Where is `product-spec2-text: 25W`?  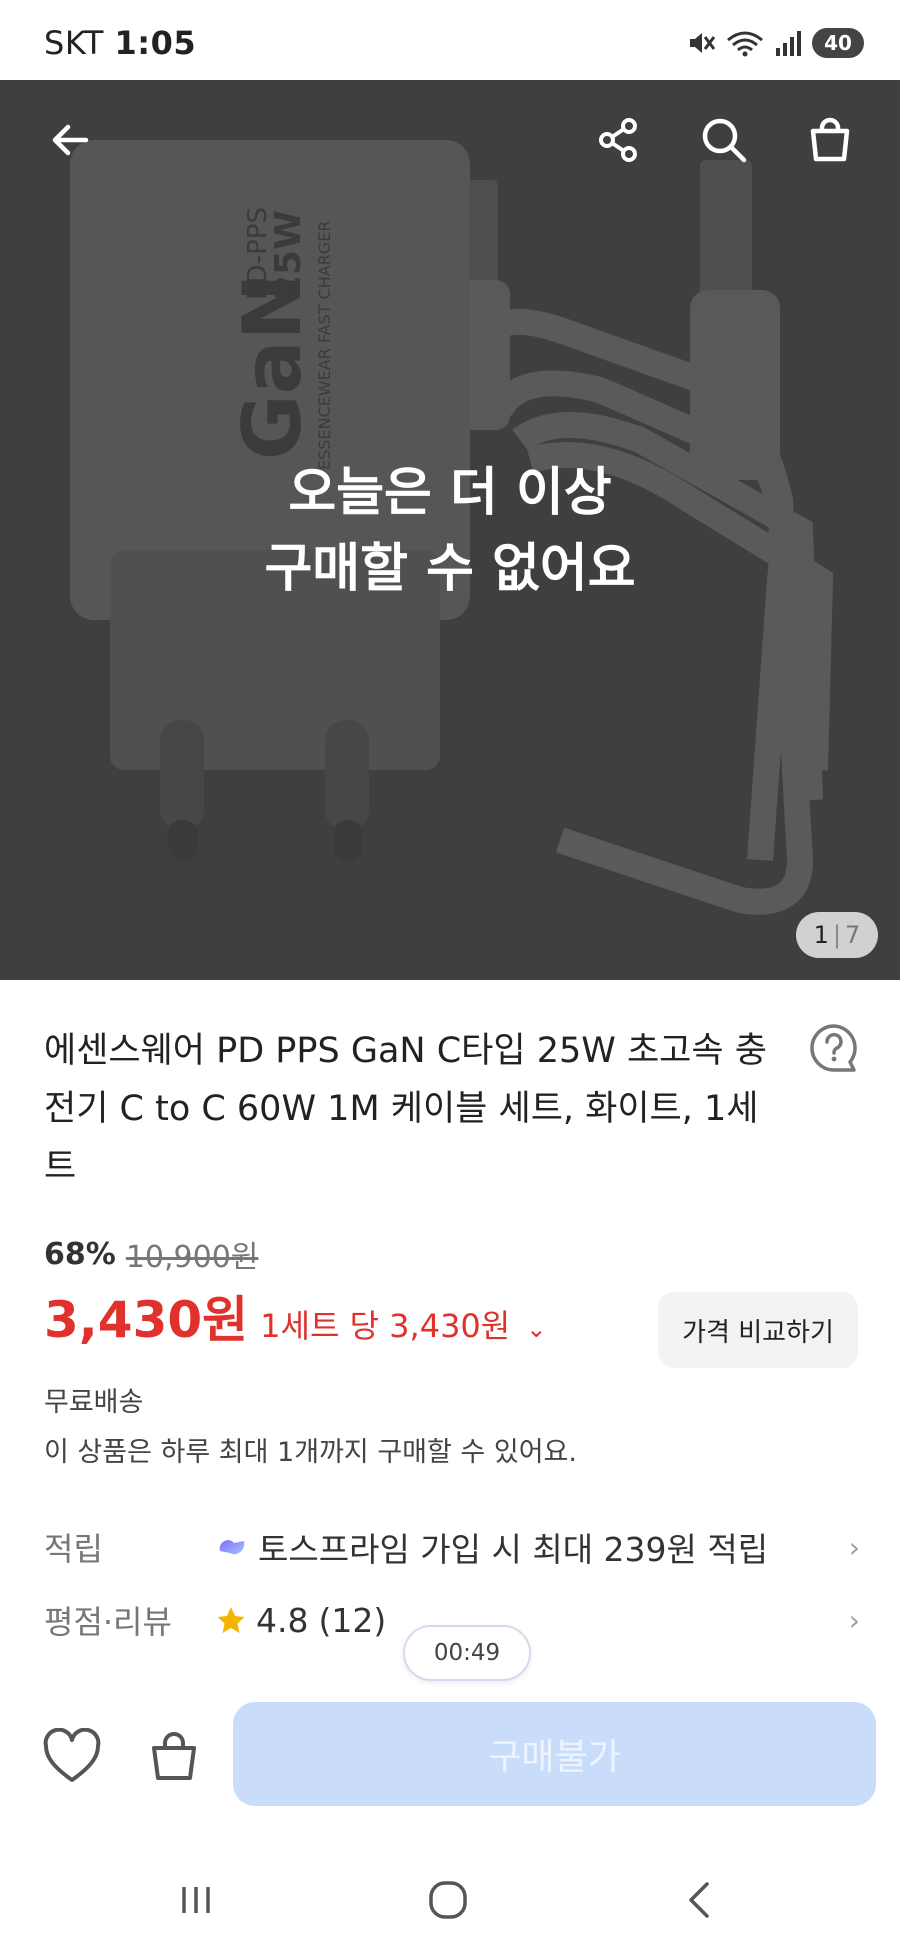
product-spec2-text: 25W is located at coordinates (288, 255).